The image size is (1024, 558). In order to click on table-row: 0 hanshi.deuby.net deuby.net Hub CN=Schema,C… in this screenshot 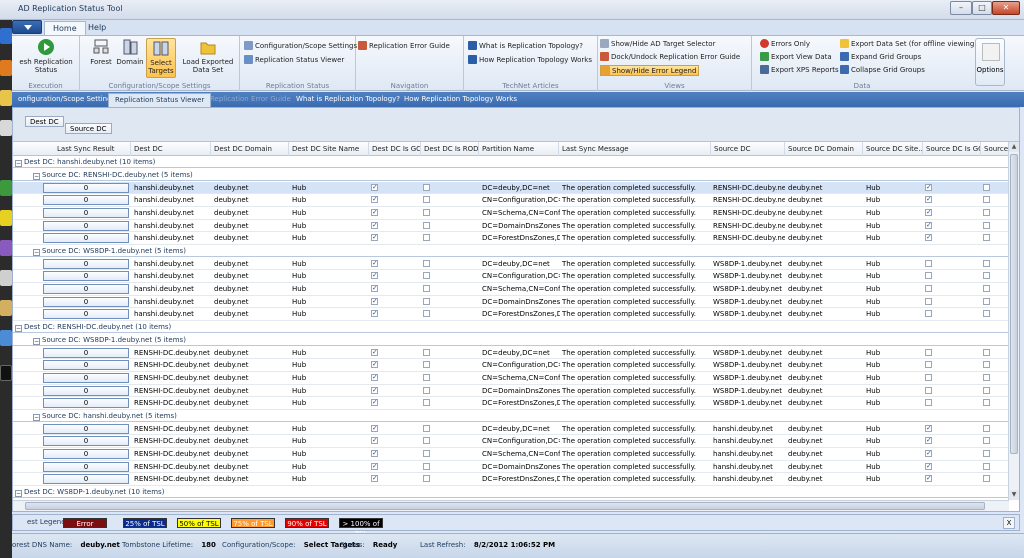, I will do `click(511, 213)`.